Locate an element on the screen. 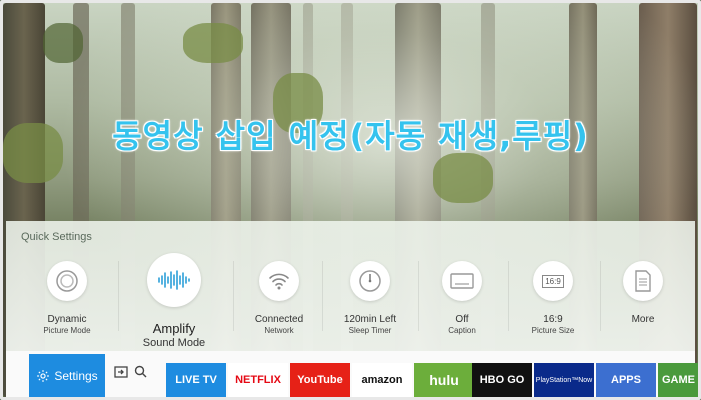 Image resolution: width=701 pixels, height=400 pixels. quick-setting-picture-size: 16:9 16:9 Picture Size is located at coordinates (553, 298).